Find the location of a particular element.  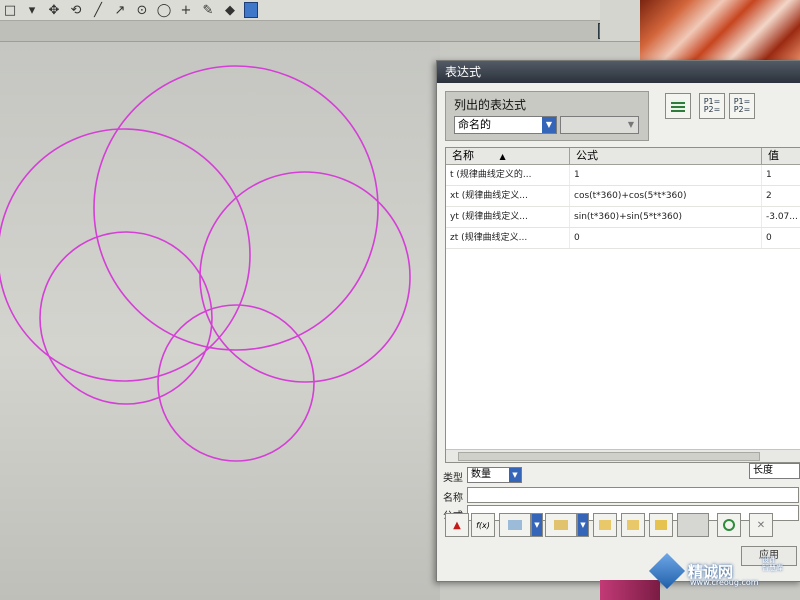

column-name-label: 名称 is located at coordinates (463, 155).